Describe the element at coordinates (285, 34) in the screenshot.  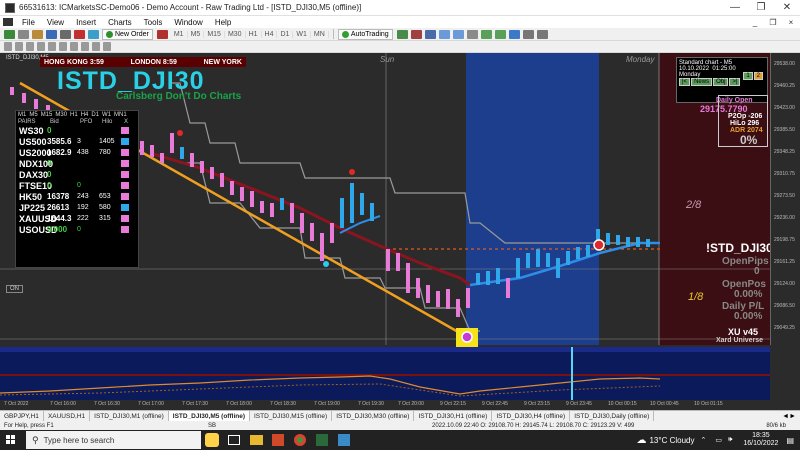
I see `tf-d1: D1` at that location.